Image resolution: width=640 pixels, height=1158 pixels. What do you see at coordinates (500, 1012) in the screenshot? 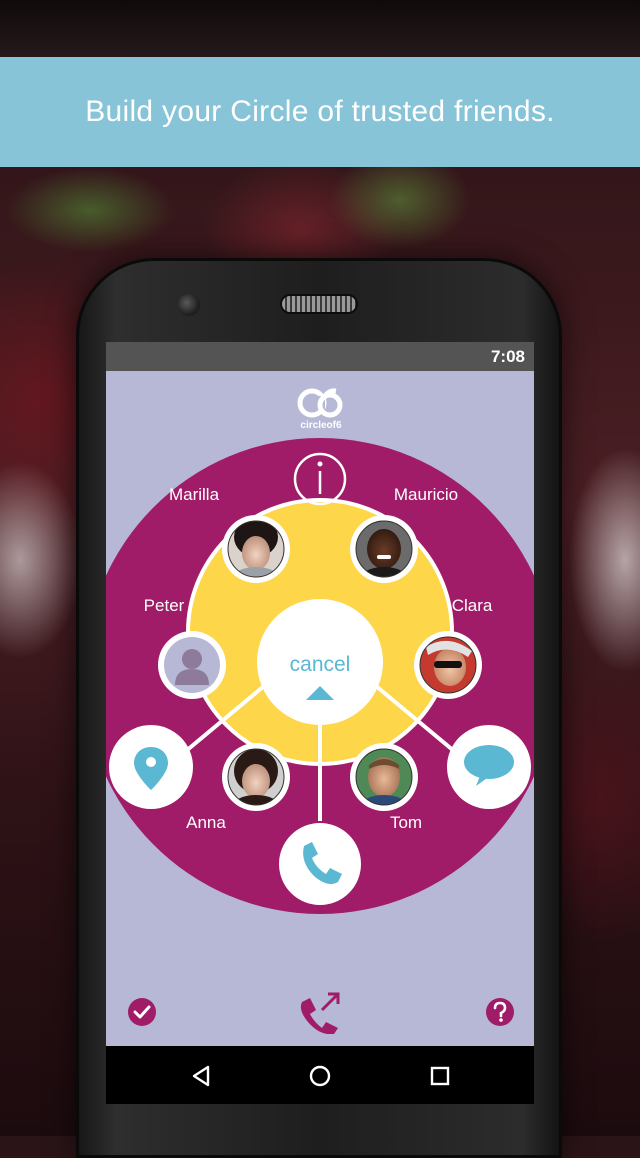
I see `help-icon` at bounding box center [500, 1012].